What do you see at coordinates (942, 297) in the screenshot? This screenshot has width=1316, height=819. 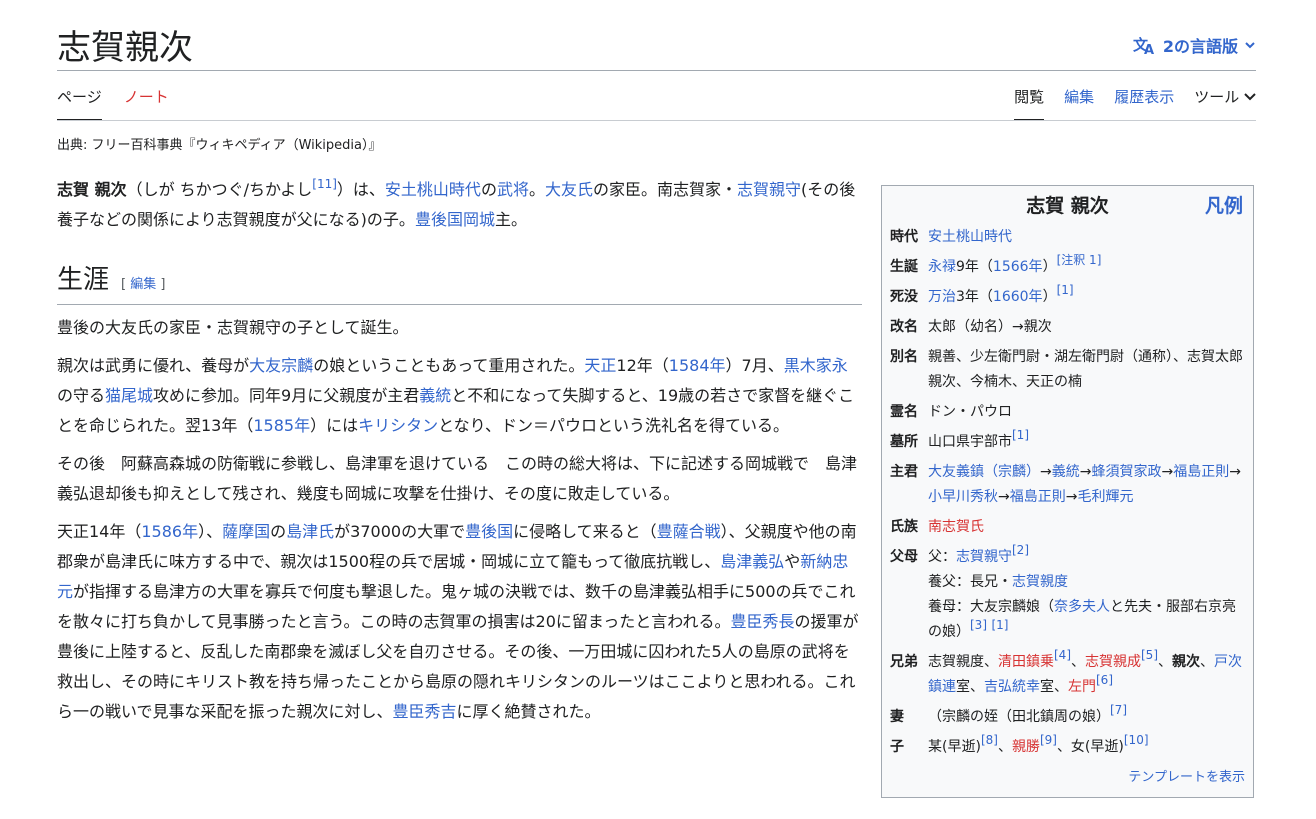 I see `infobox-link: 万治` at bounding box center [942, 297].